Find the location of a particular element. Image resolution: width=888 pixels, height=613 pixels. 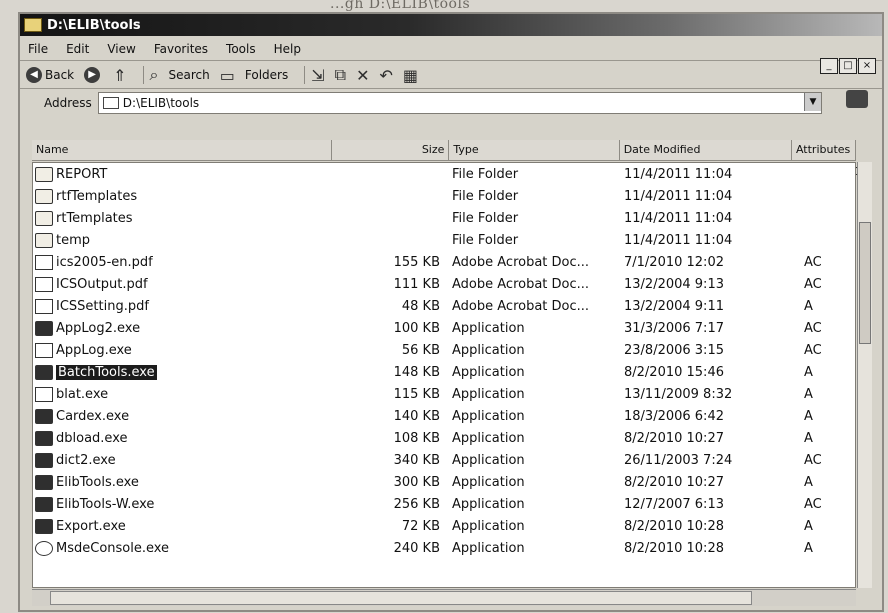

file-name: ics2005-en.pdf is located at coordinates (104, 262).